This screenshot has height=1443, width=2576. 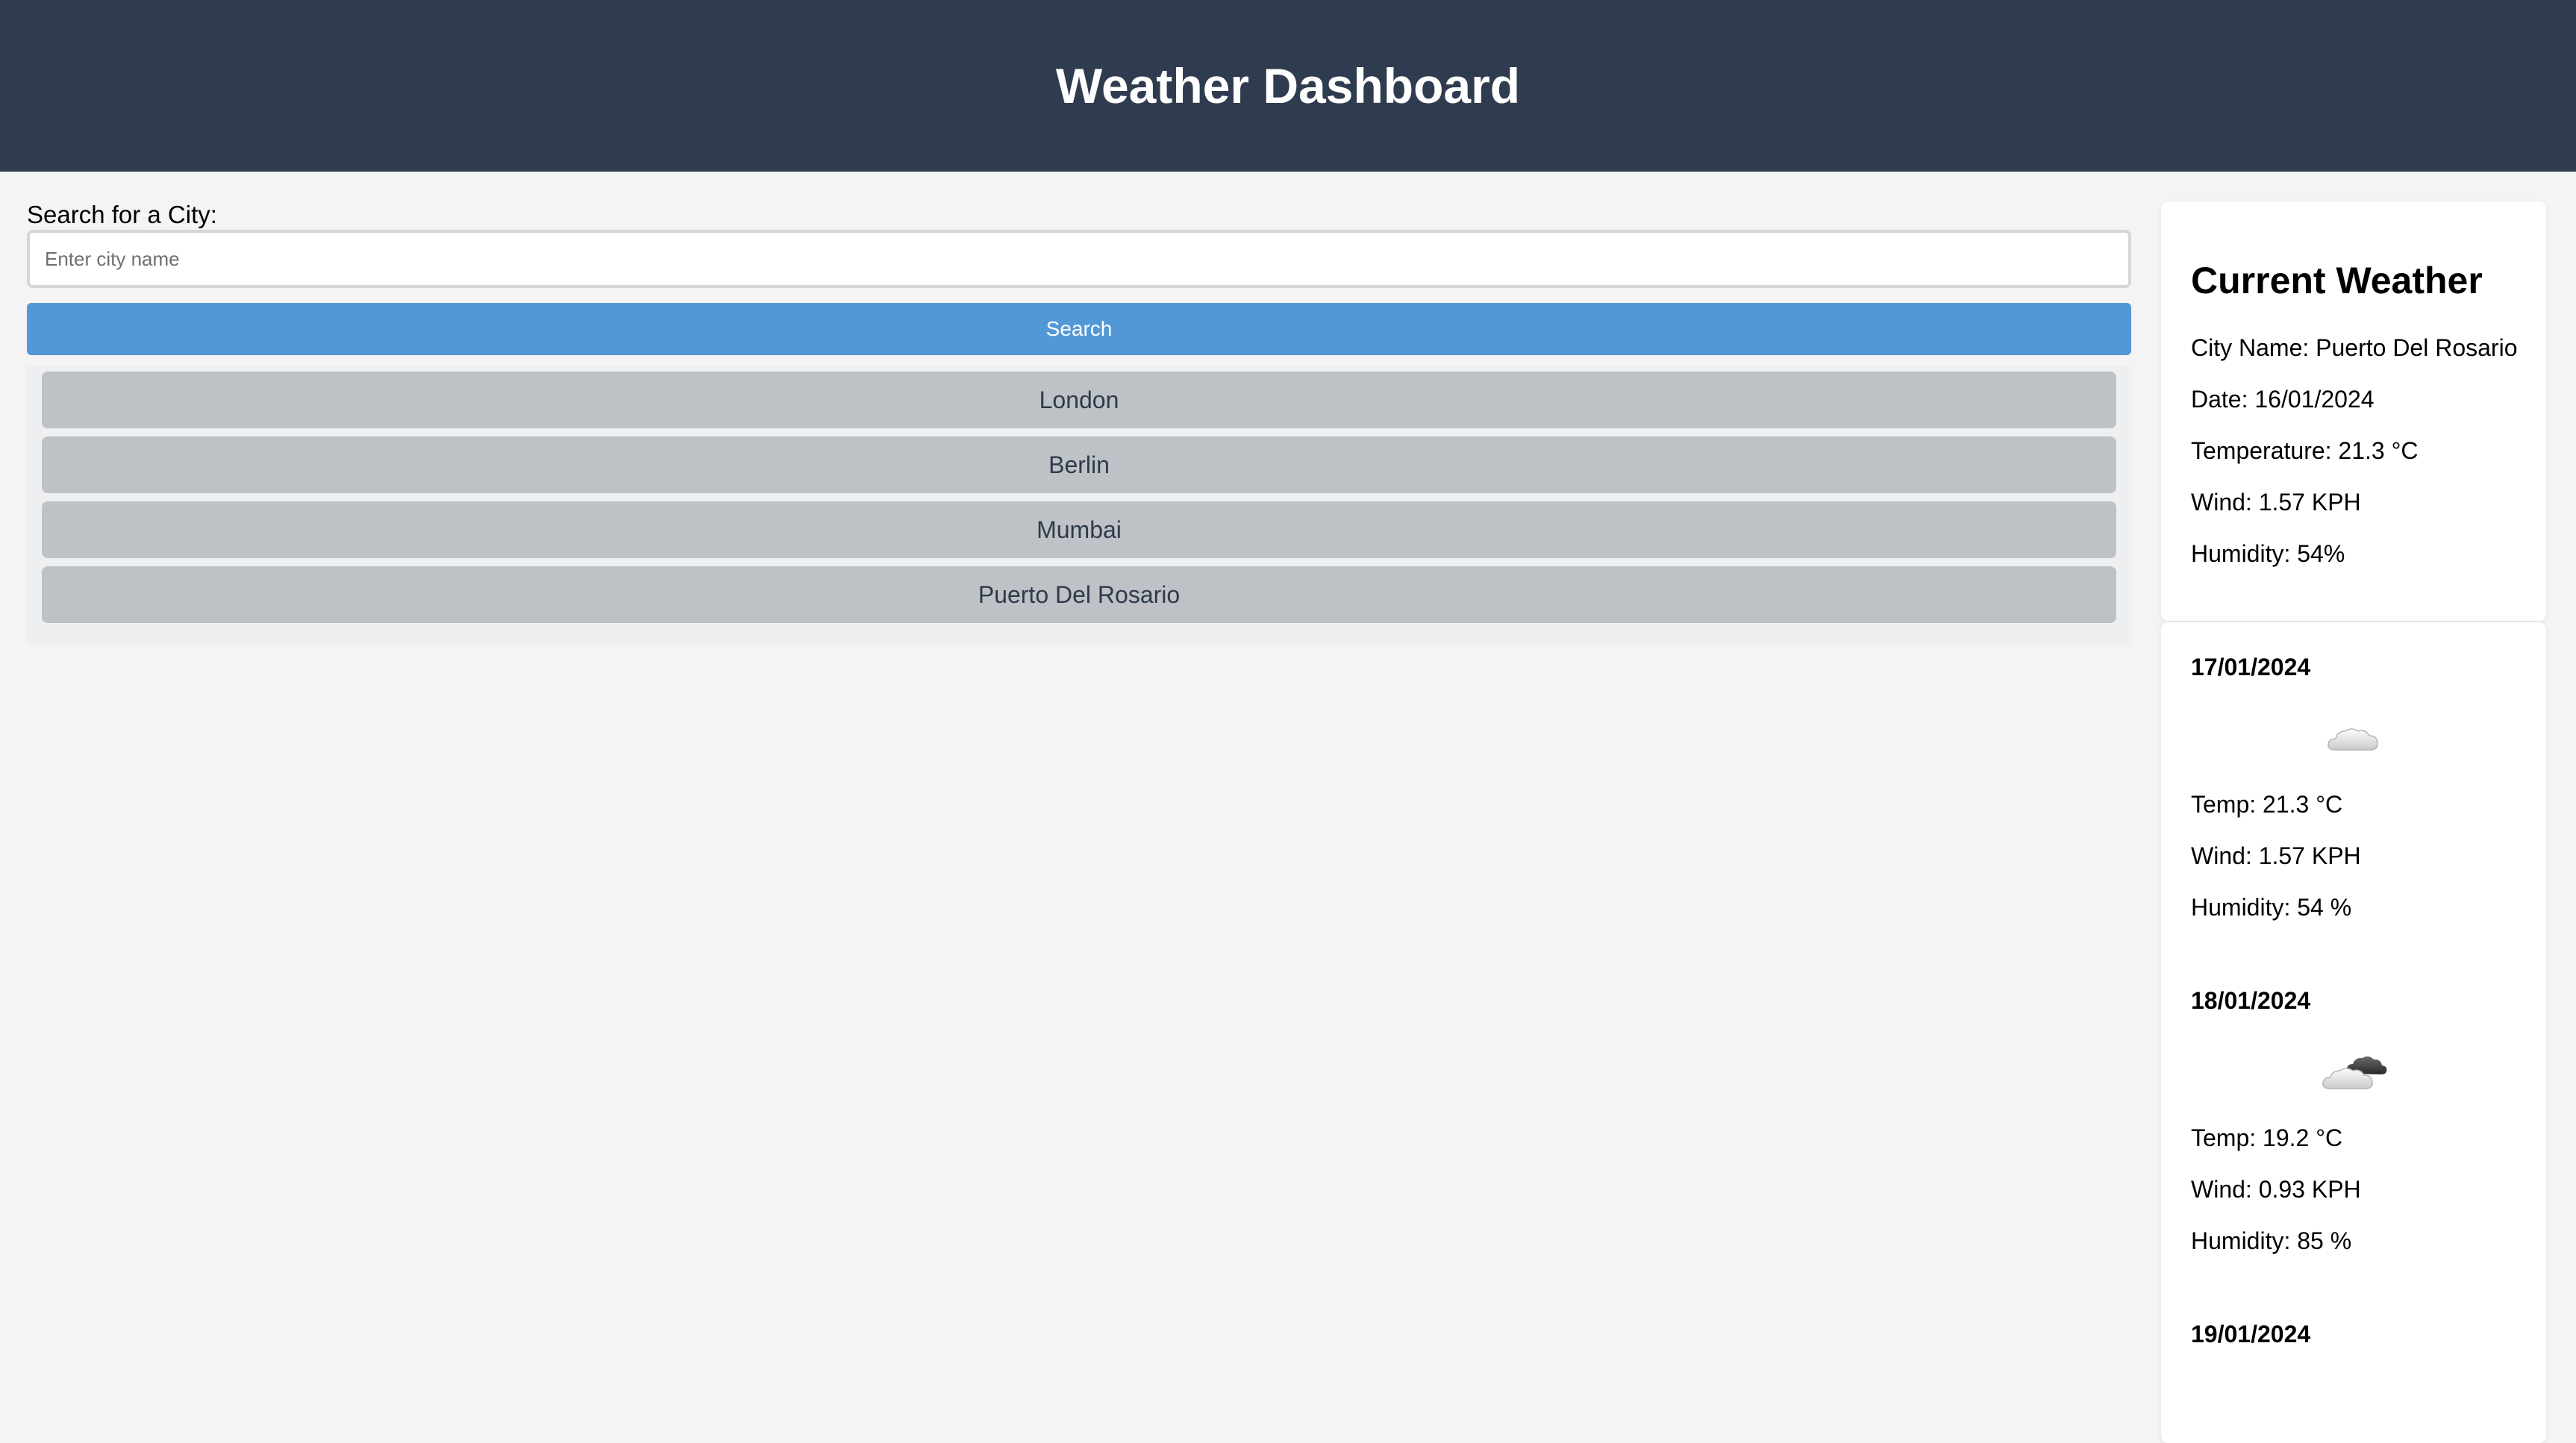 I want to click on search-button: Search, so click(x=1079, y=329).